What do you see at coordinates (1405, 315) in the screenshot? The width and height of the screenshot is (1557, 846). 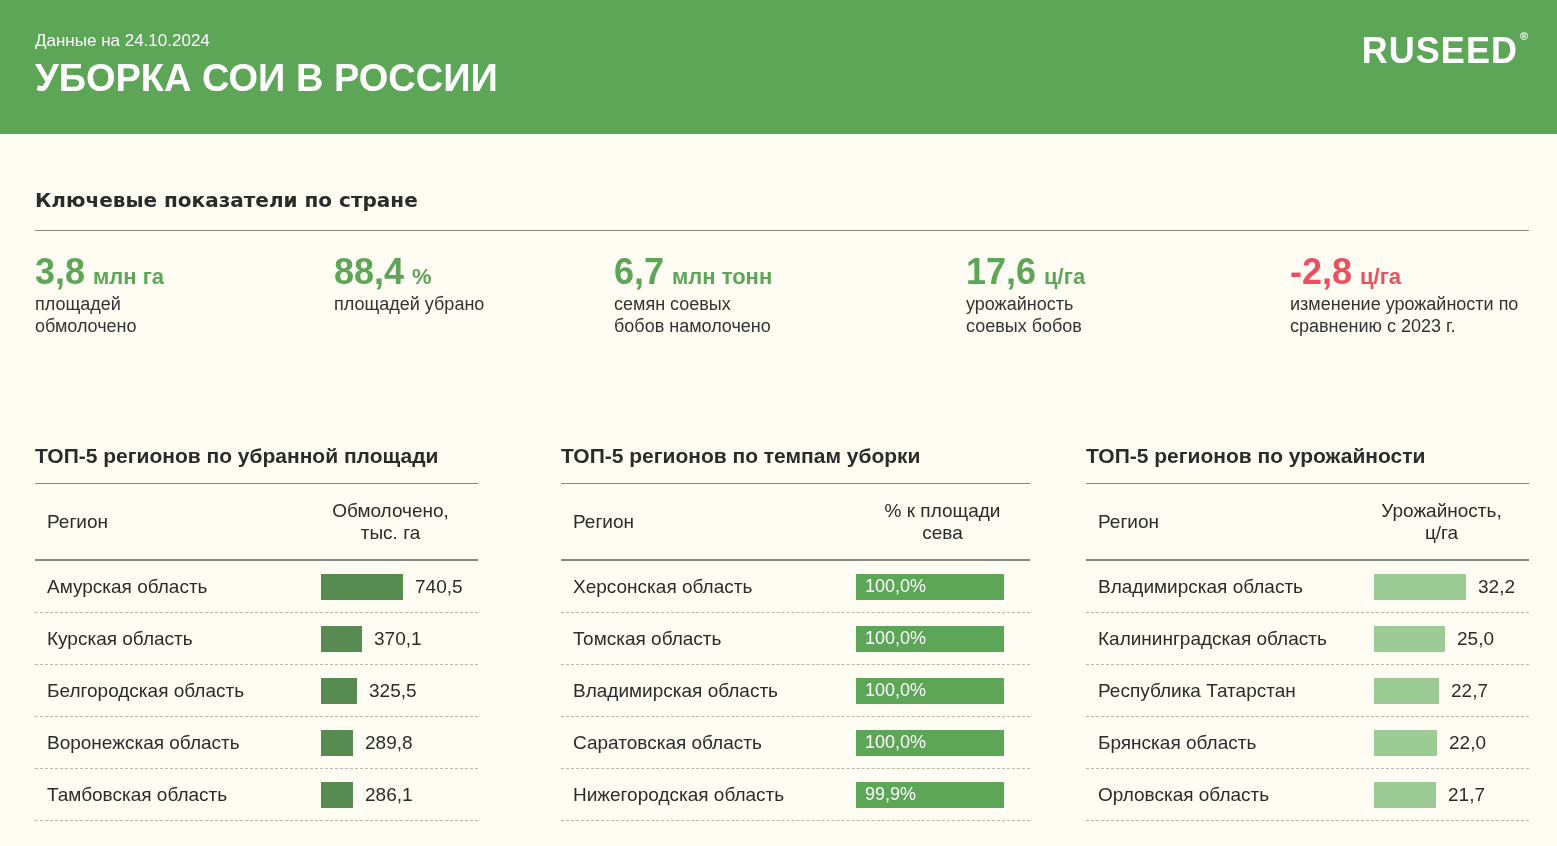 I see `metric-caption: изменение урожайности по сравнению с 2023 г.` at bounding box center [1405, 315].